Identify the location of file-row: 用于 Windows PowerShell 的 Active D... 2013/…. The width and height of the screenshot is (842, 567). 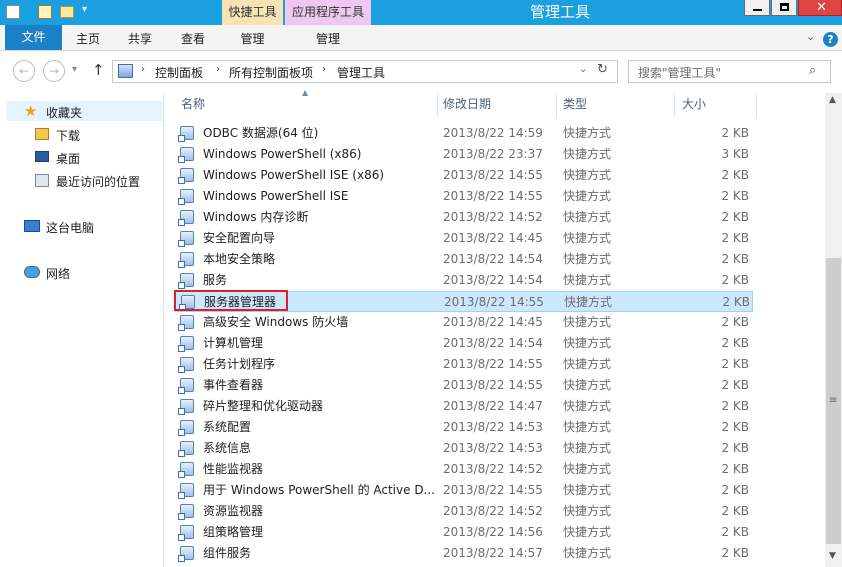
(466, 490).